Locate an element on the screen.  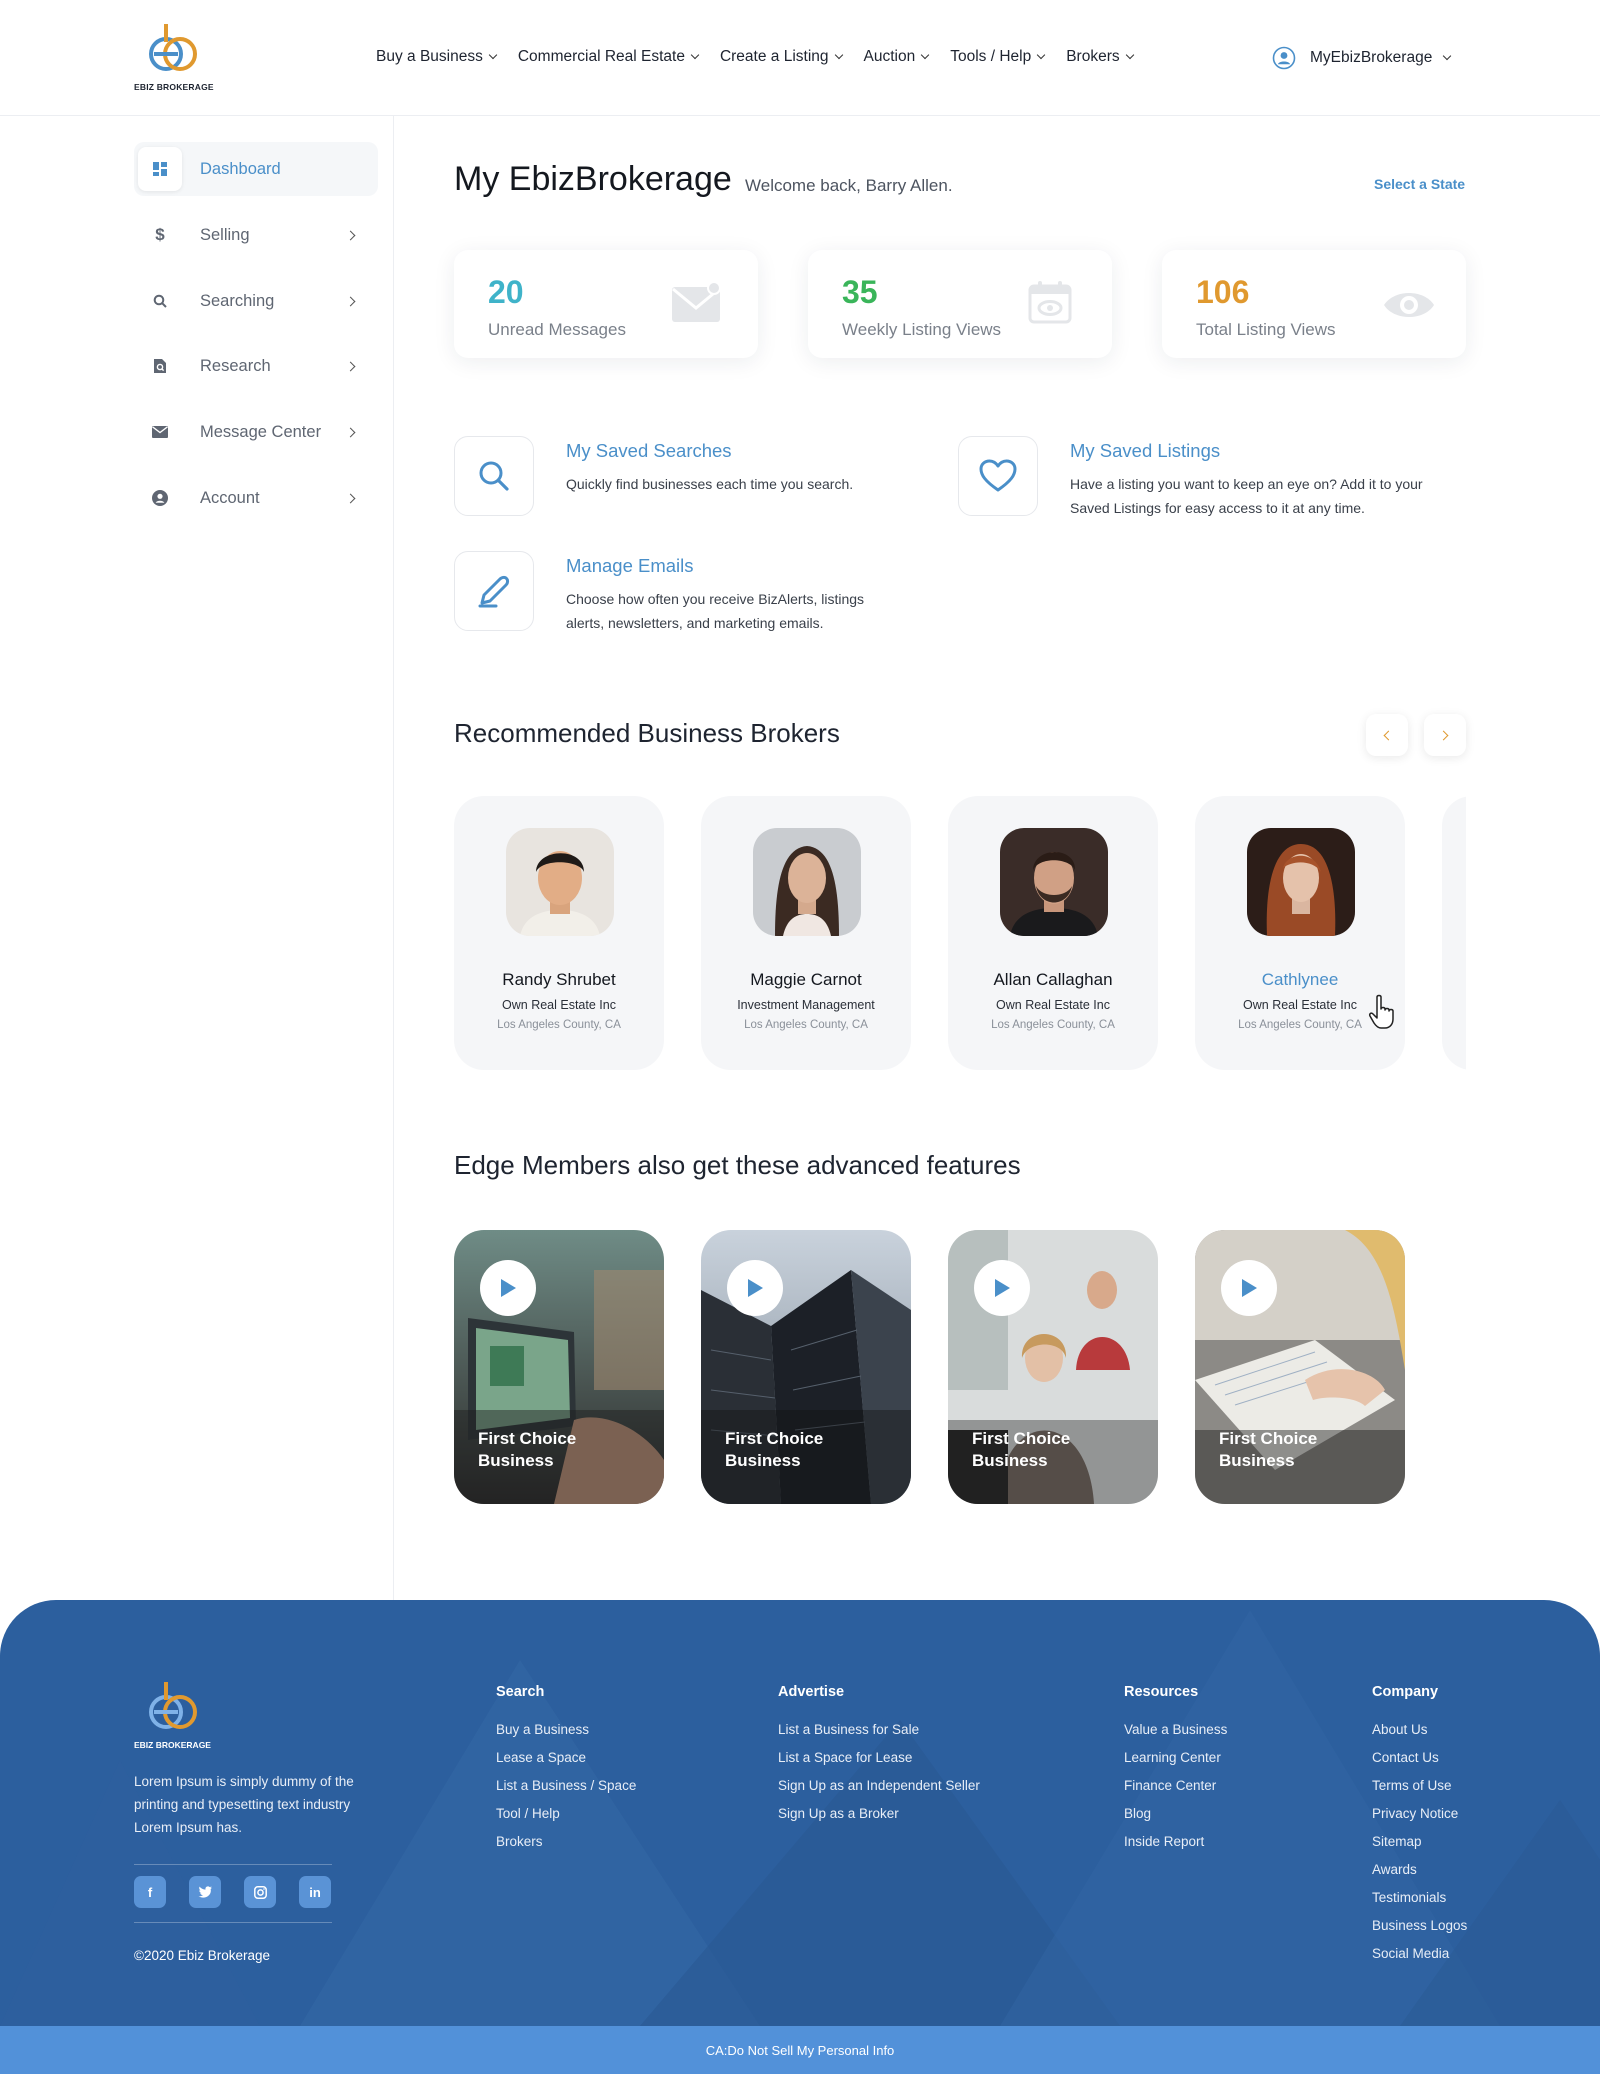
footer-link: Testimonials is located at coordinates (1419, 1898).